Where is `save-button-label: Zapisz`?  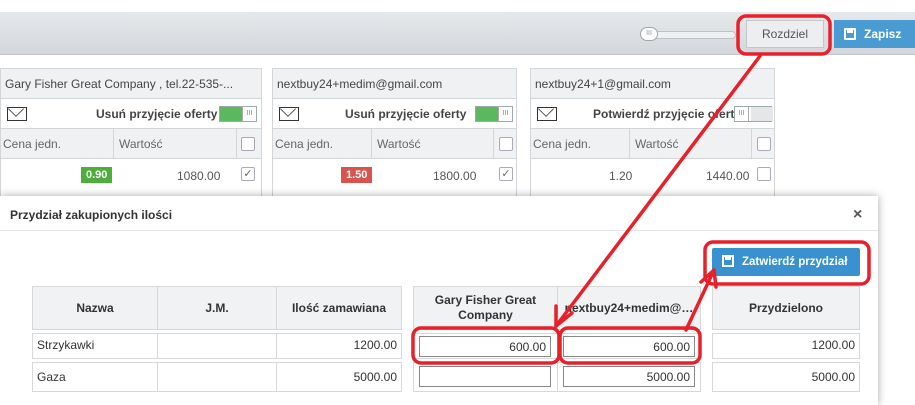 save-button-label: Zapisz is located at coordinates (883, 34).